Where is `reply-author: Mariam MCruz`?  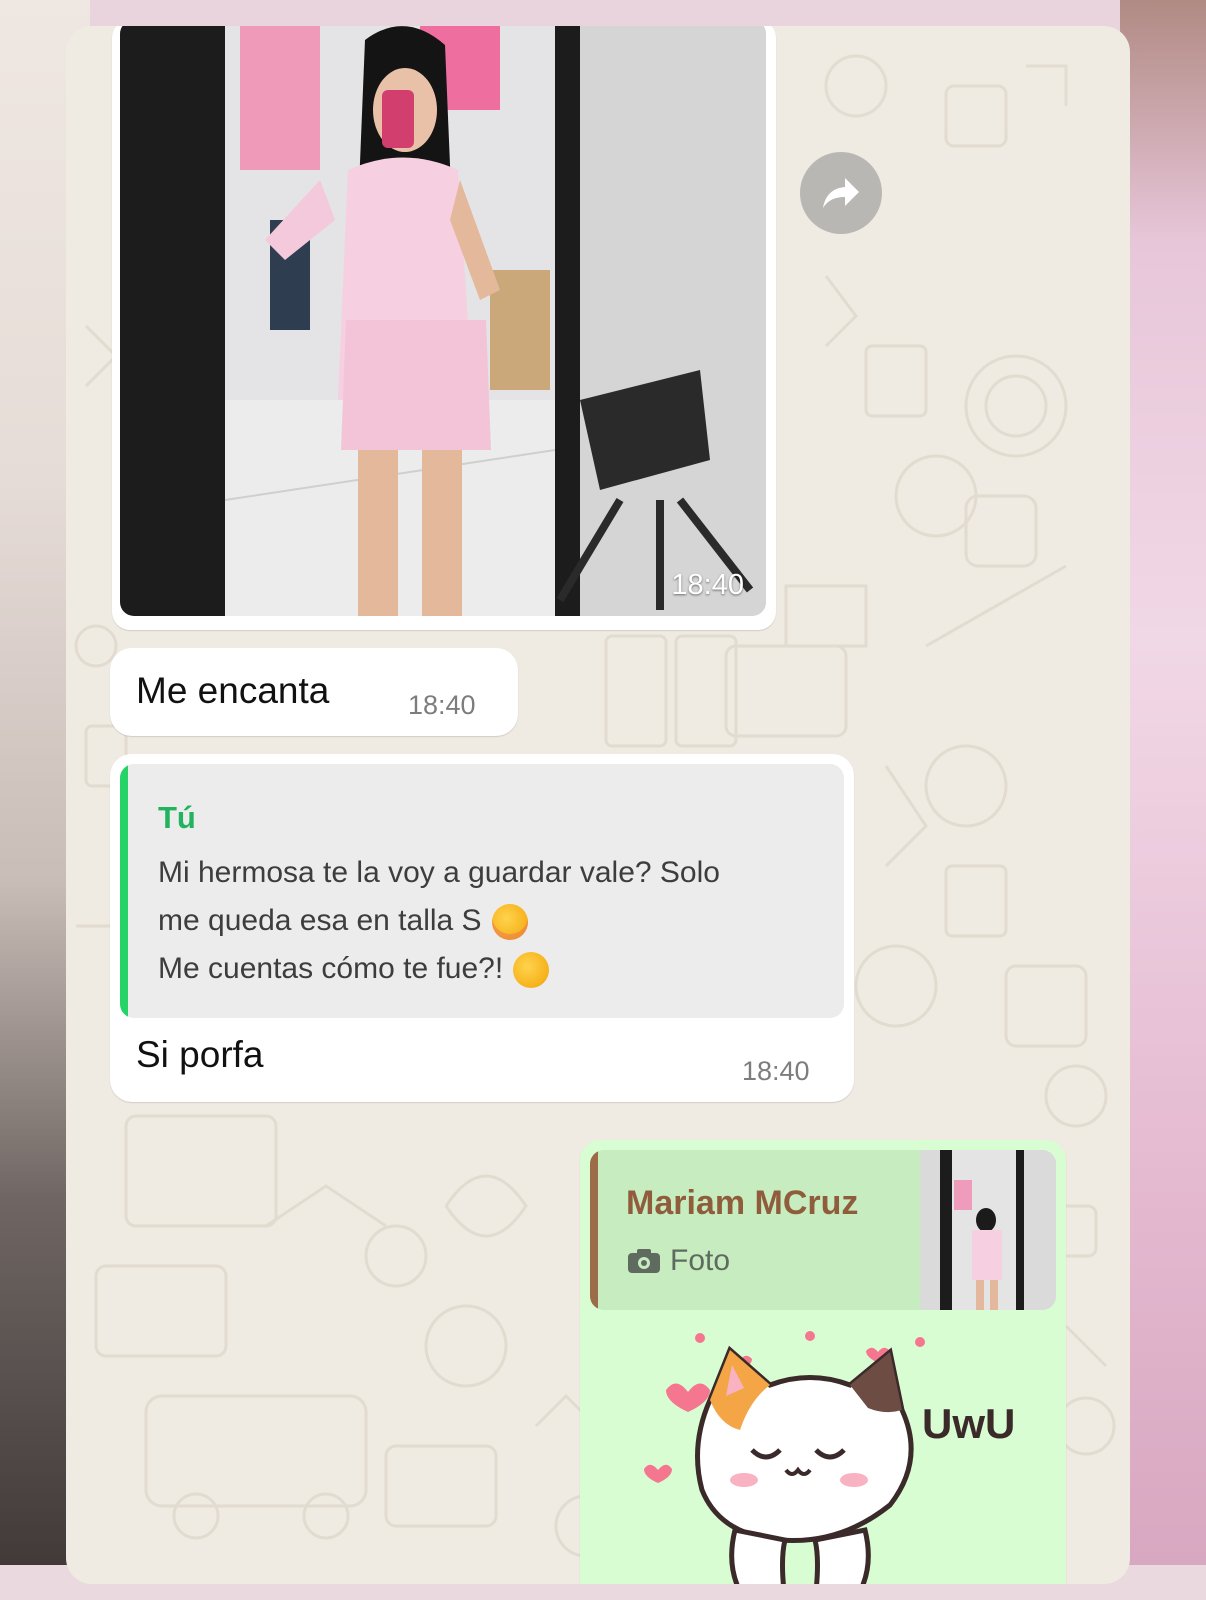 reply-author: Mariam MCruz is located at coordinates (742, 1203).